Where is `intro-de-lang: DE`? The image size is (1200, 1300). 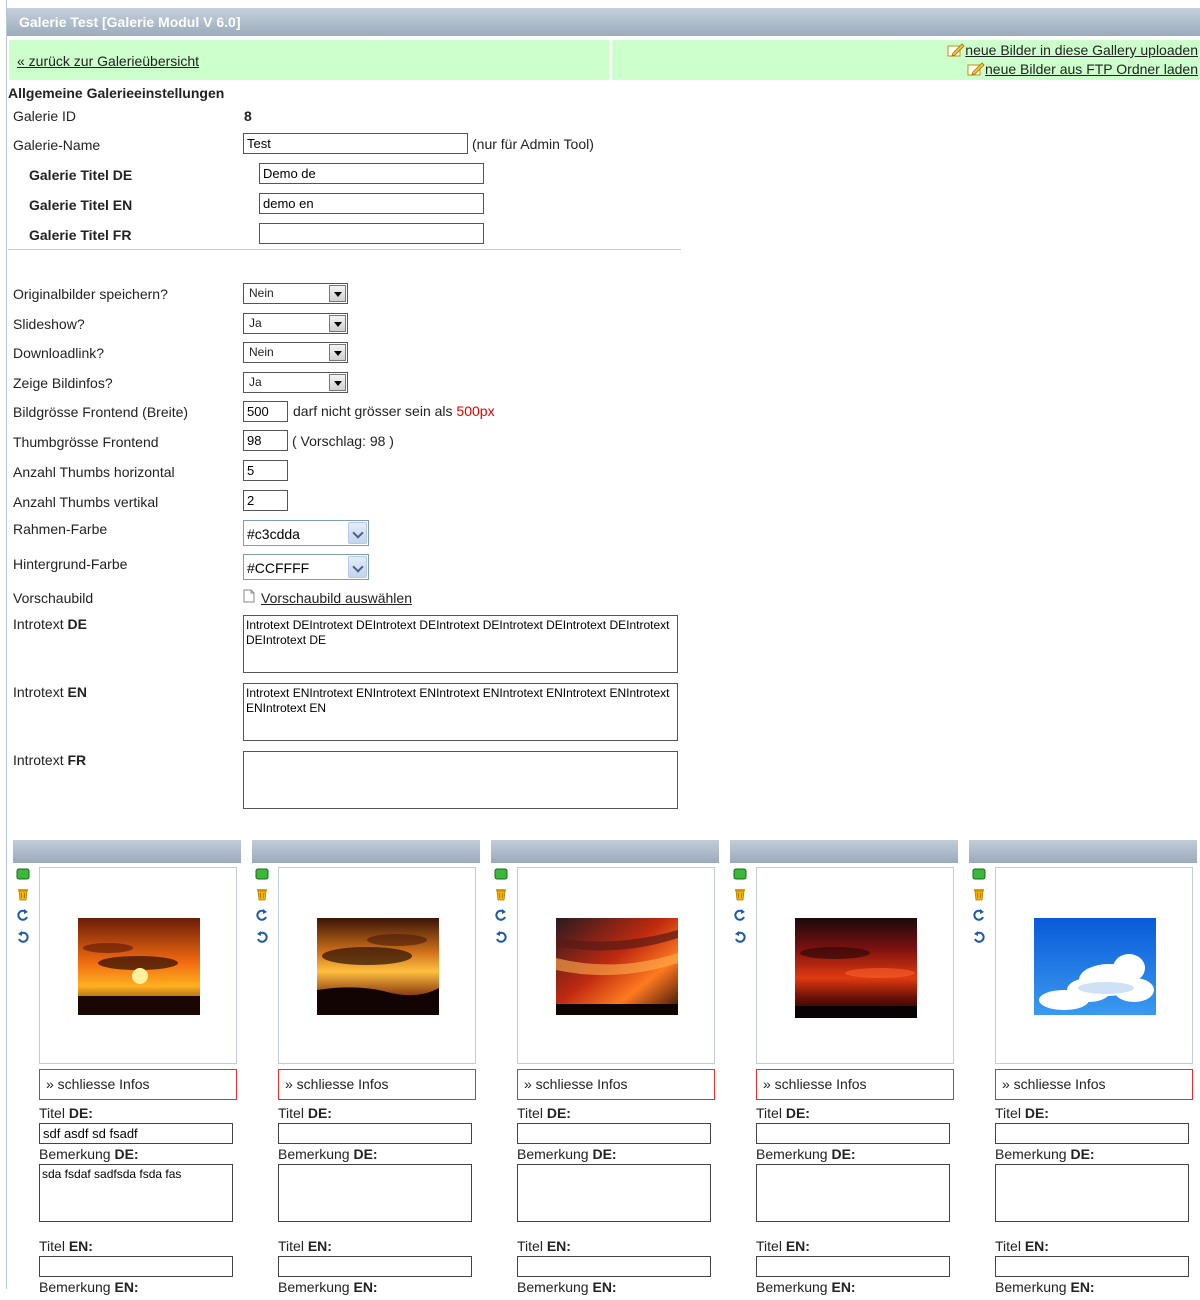
intro-de-lang: DE is located at coordinates (77, 624).